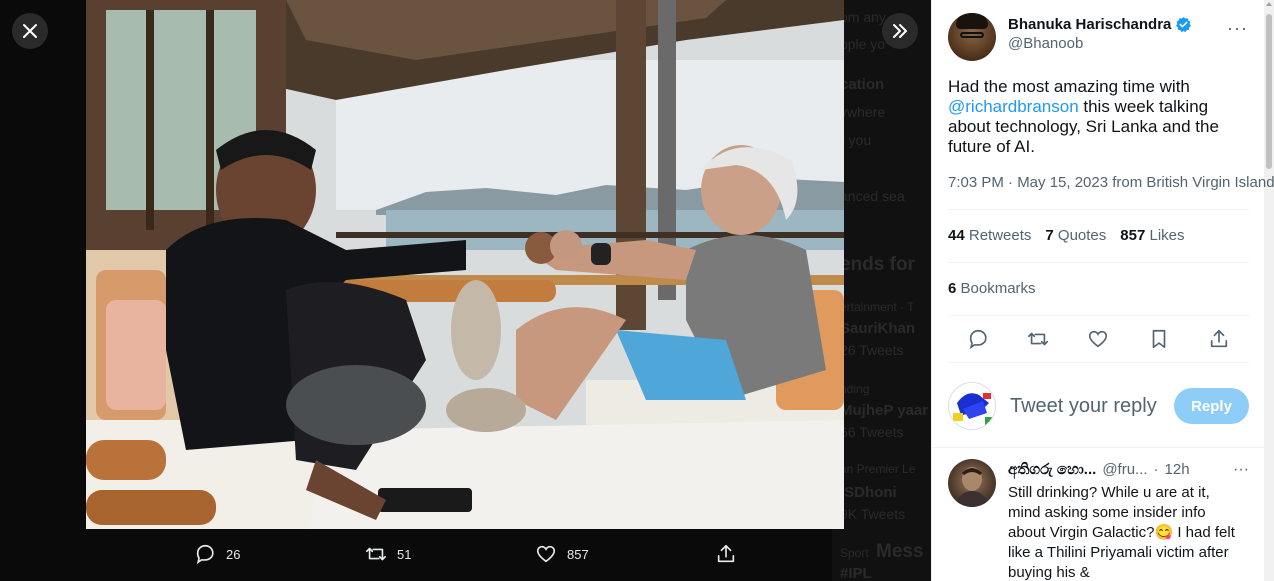 The height and width of the screenshot is (581, 1274). What do you see at coordinates (1184, 25) in the screenshot?
I see `verified-badge-icon` at bounding box center [1184, 25].